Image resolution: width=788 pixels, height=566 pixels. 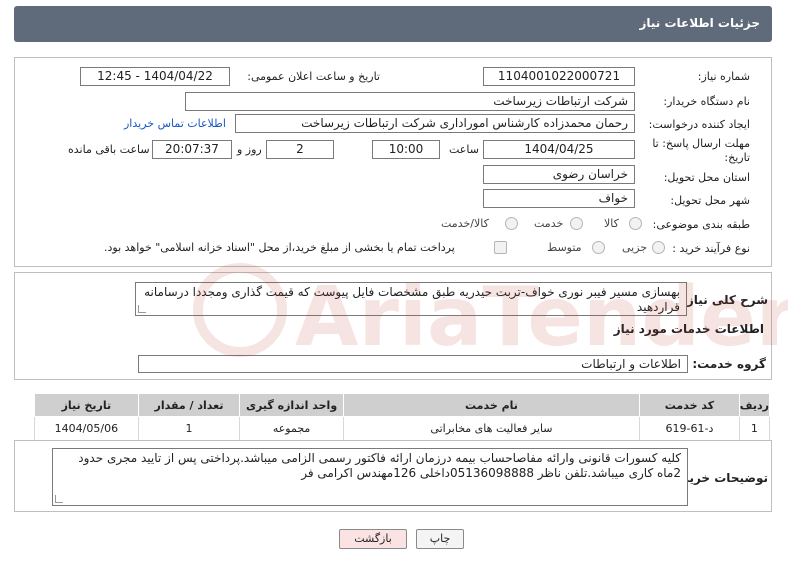 I want to click on category-radio-goods-service, so click(x=511, y=223).